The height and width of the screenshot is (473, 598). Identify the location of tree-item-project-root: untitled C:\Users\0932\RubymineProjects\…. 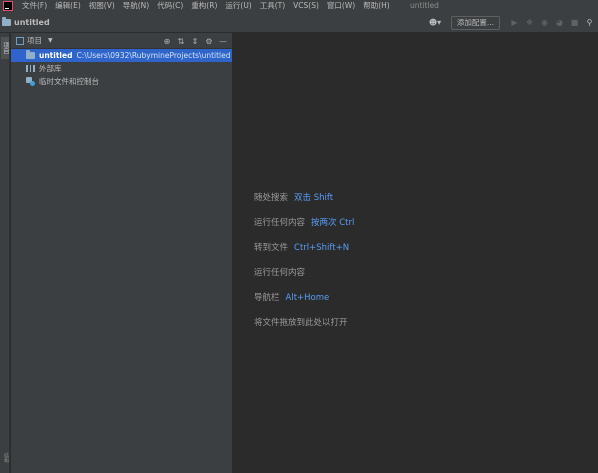
(121, 55).